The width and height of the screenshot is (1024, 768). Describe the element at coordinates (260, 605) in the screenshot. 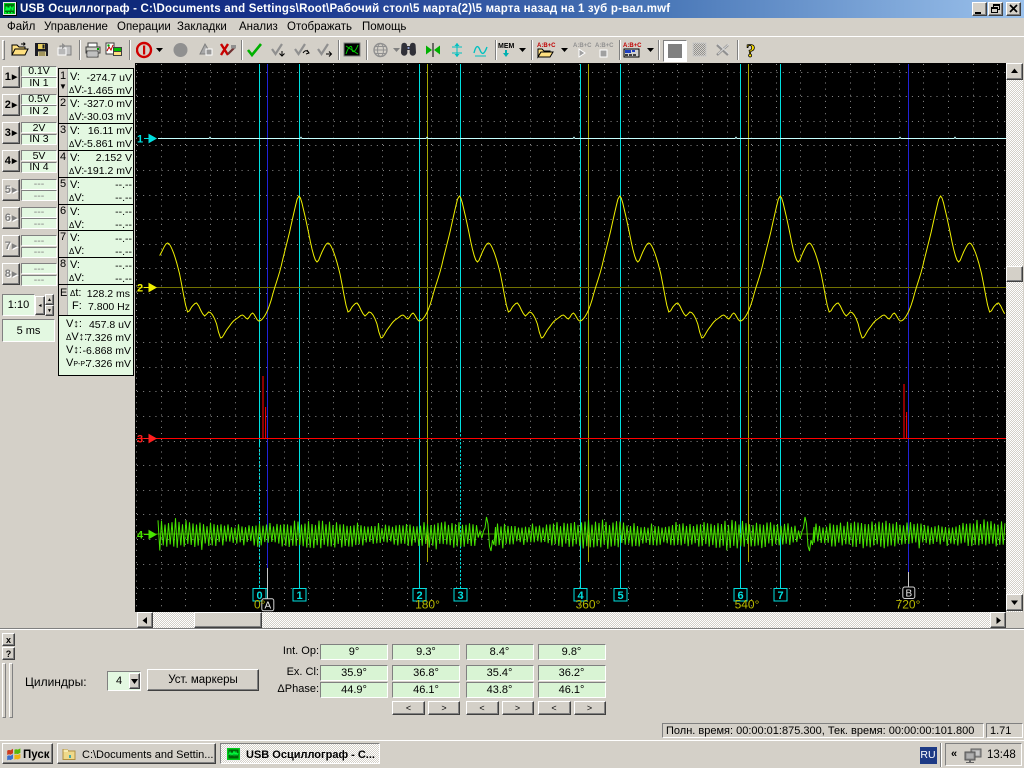

I see `svg-text: 0°` at that location.